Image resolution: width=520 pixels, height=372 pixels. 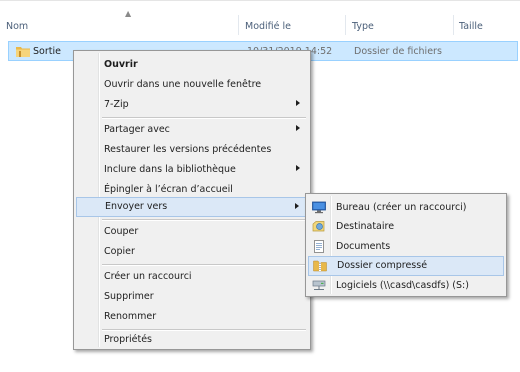 What do you see at coordinates (183, 84) in the screenshot?
I see `menu-item-label: Ouvrir dans une nouvelle fenêtre` at bounding box center [183, 84].